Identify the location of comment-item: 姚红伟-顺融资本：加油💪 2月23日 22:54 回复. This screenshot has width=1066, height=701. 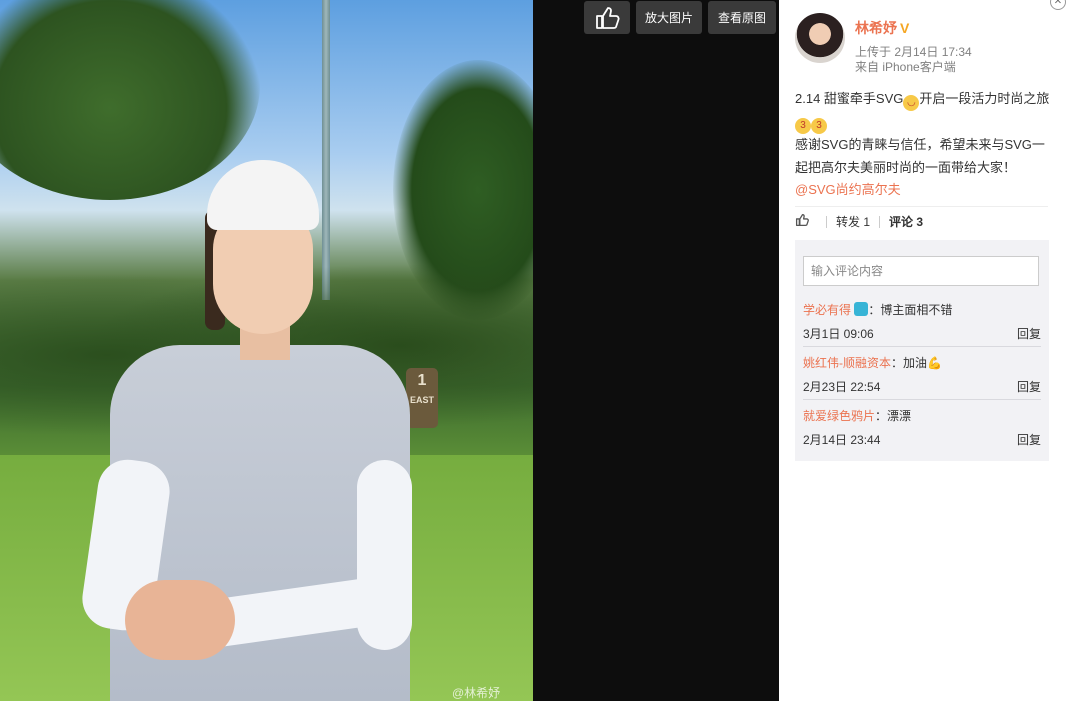
(922, 373).